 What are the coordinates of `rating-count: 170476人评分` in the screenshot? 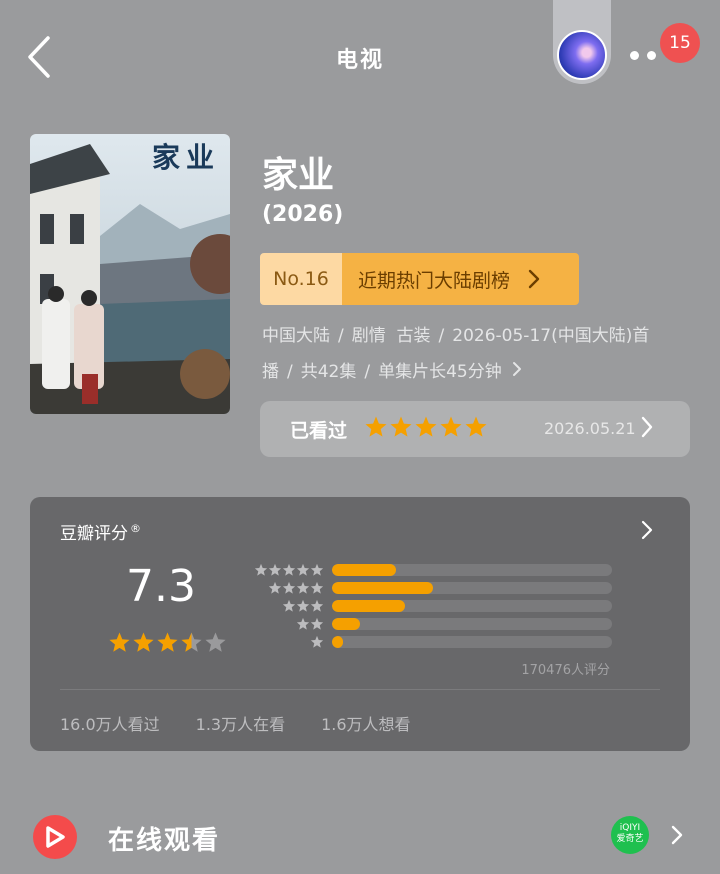 It's located at (565, 670).